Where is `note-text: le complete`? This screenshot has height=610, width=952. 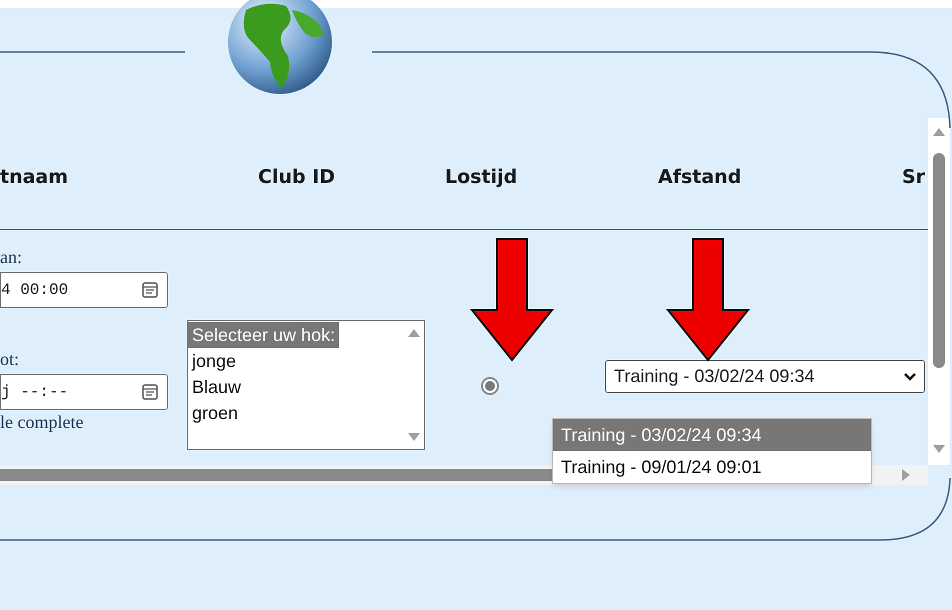 note-text: le complete is located at coordinates (42, 422).